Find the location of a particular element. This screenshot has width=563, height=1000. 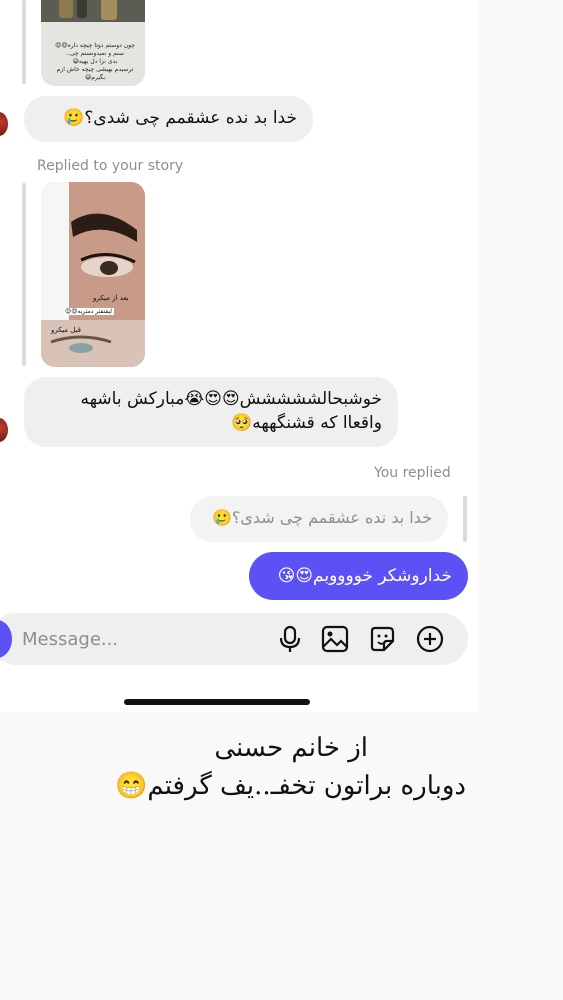

message-text: خوشبحالششششش😍😍😭مبارکش باشهه is located at coordinates (231, 399).